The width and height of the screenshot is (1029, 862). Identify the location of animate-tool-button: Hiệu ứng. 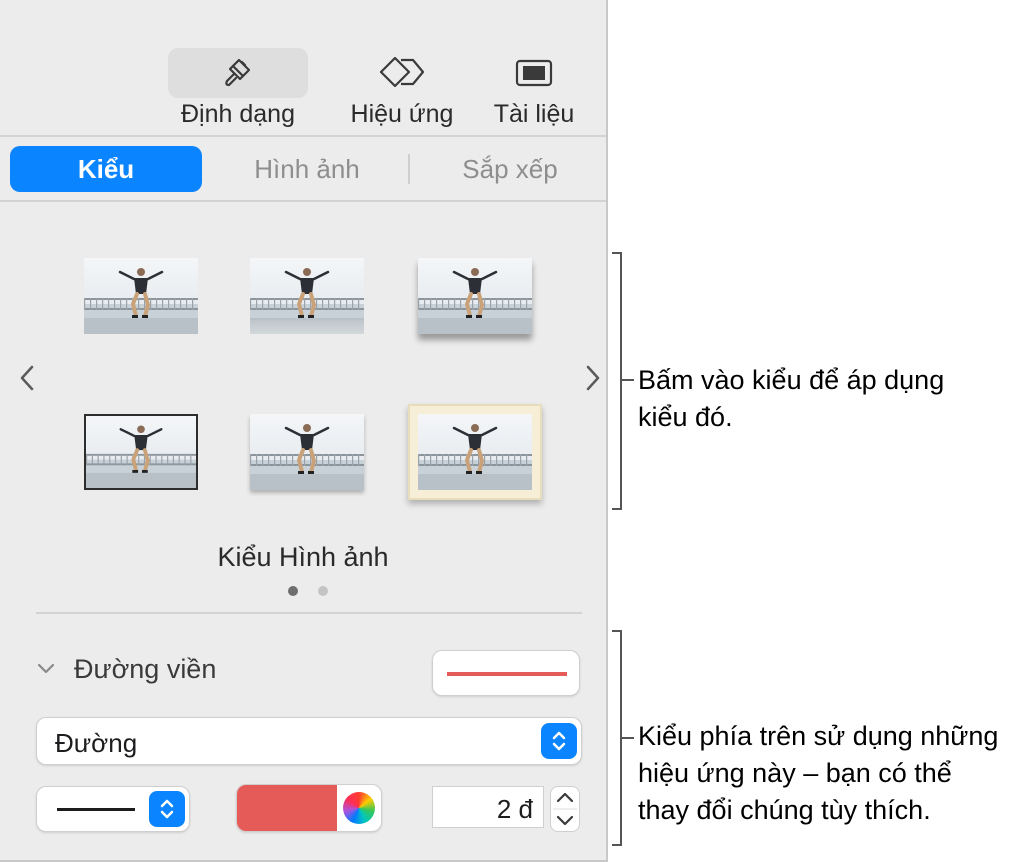
(402, 89).